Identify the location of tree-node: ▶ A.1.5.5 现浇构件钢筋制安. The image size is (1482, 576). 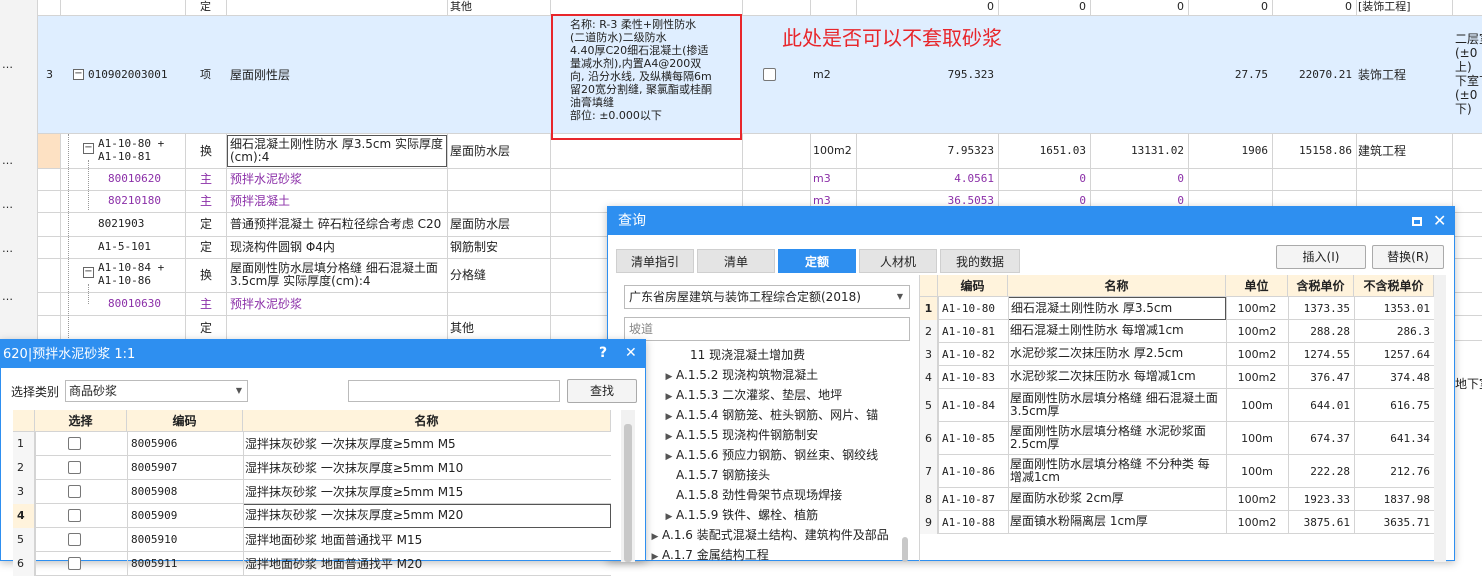
(733, 436).